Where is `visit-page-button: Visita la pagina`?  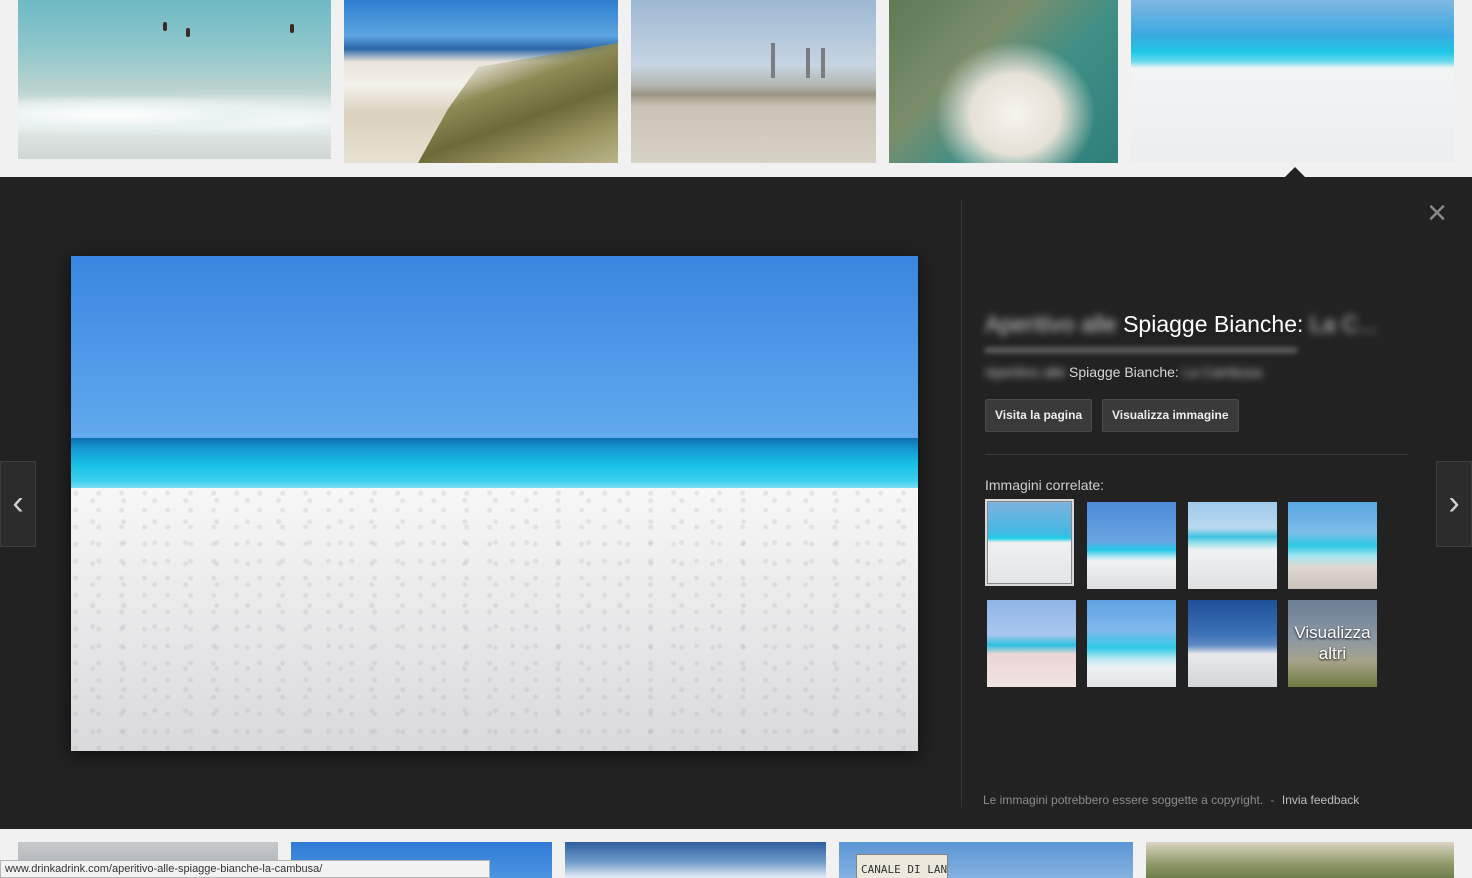 visit-page-button: Visita la pagina is located at coordinates (1039, 415).